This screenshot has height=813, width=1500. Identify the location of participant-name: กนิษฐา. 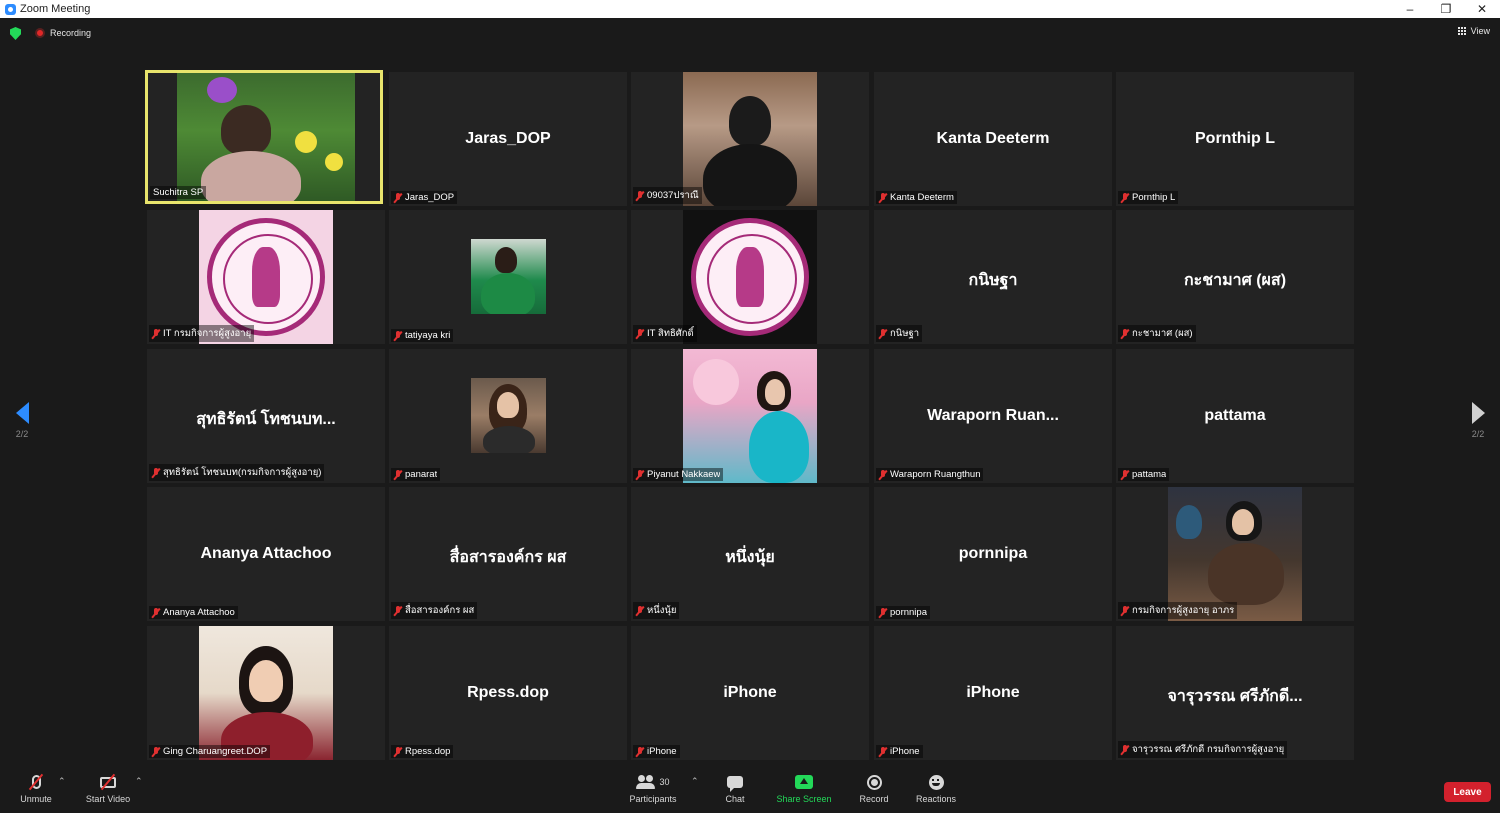
(905, 333).